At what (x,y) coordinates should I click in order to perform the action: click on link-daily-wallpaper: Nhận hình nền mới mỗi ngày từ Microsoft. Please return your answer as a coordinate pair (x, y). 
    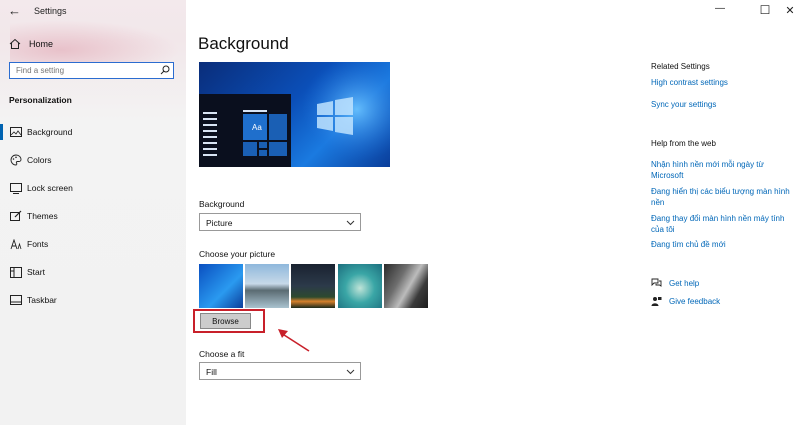
    Looking at the image, I should click on (723, 170).